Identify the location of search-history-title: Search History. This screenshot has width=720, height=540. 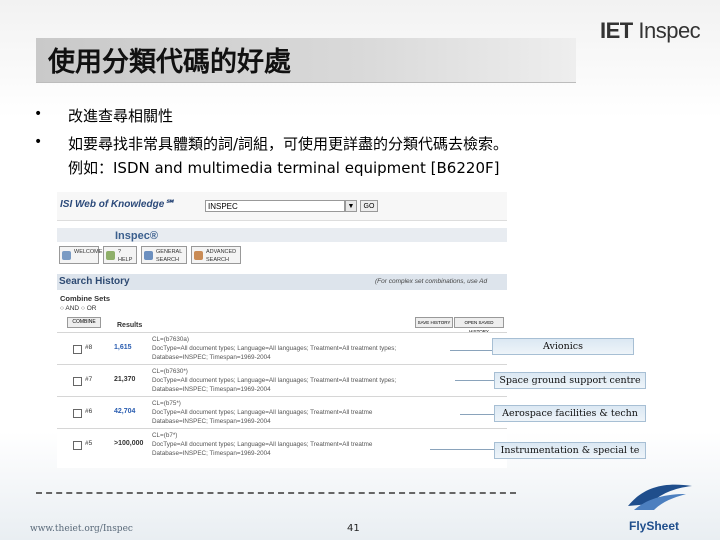
(94, 281).